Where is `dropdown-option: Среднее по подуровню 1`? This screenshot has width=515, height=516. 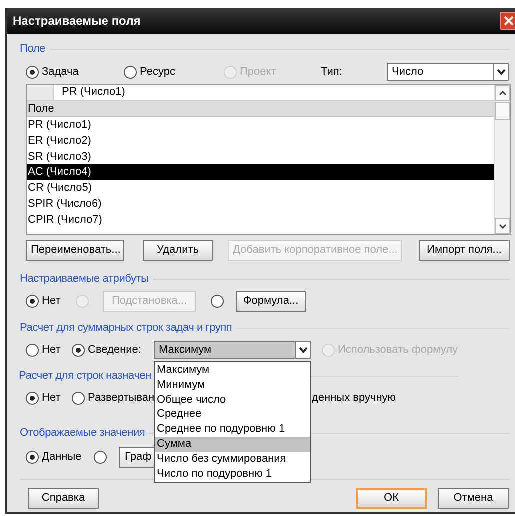
dropdown-option: Среднее по подуровню 1 is located at coordinates (232, 429).